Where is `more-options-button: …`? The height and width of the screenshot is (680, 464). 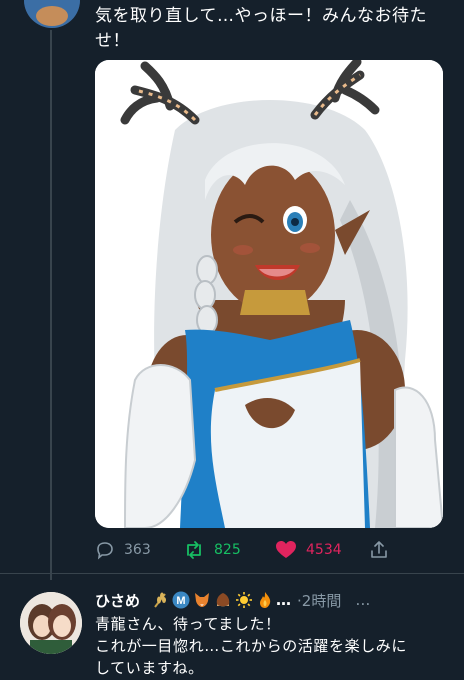
more-options-button: … is located at coordinates (363, 600).